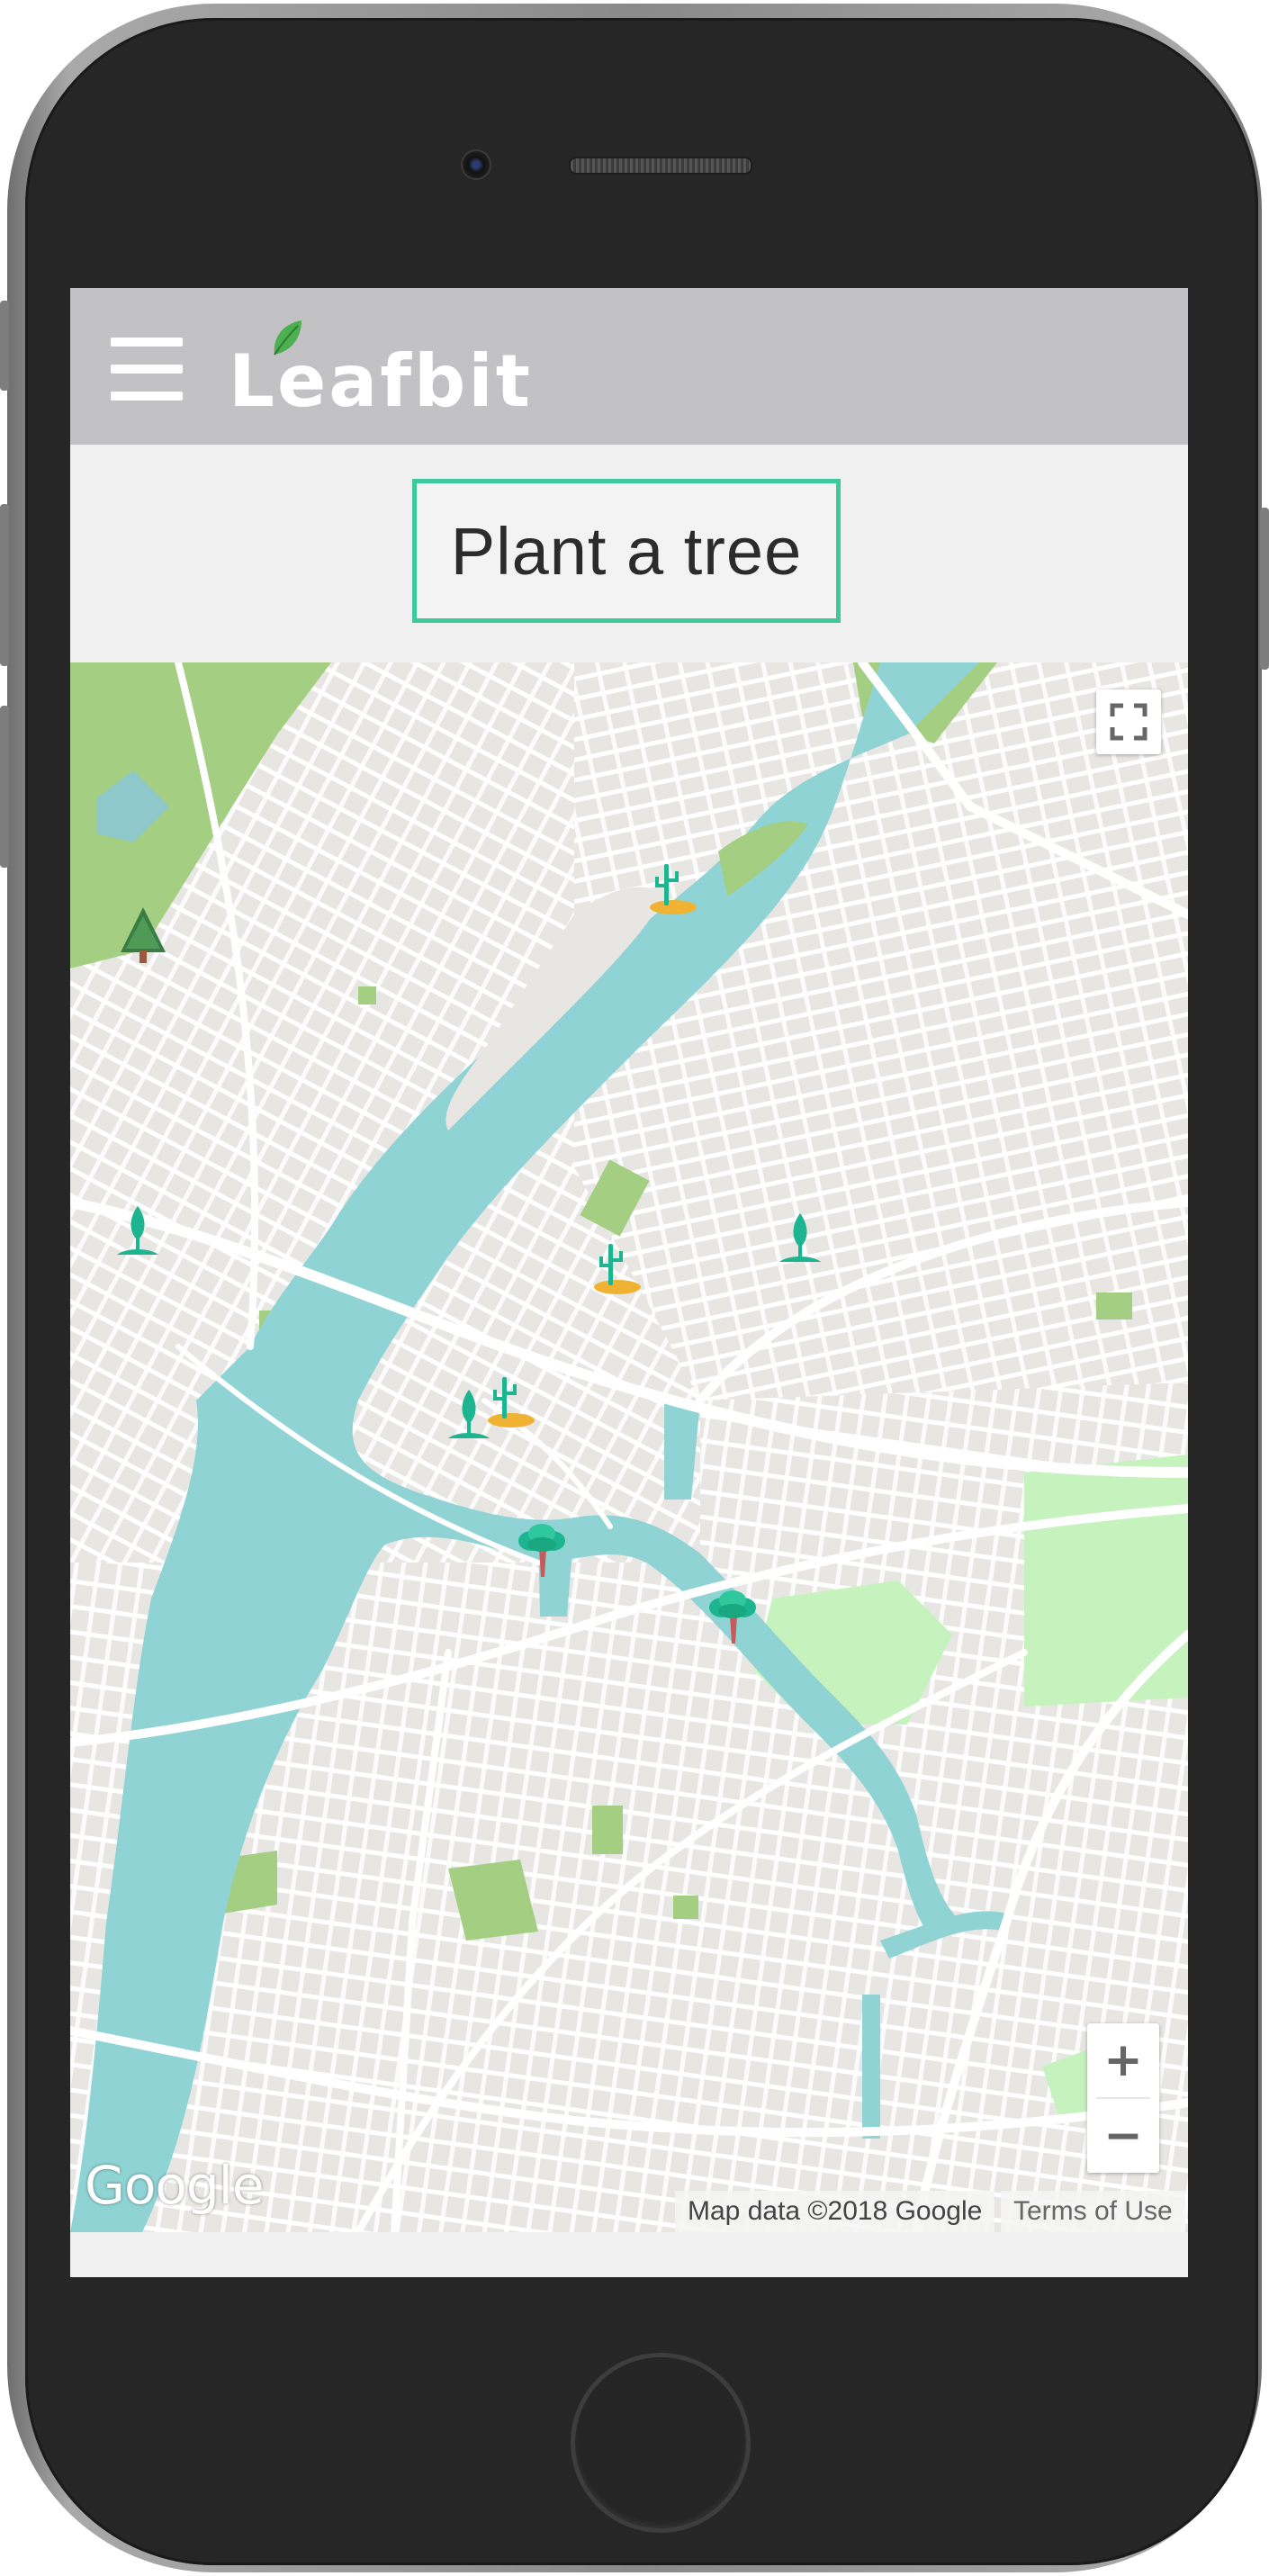 The height and width of the screenshot is (2576, 1269). Describe the element at coordinates (660, 166) in the screenshot. I see `earpiece-speaker` at that location.